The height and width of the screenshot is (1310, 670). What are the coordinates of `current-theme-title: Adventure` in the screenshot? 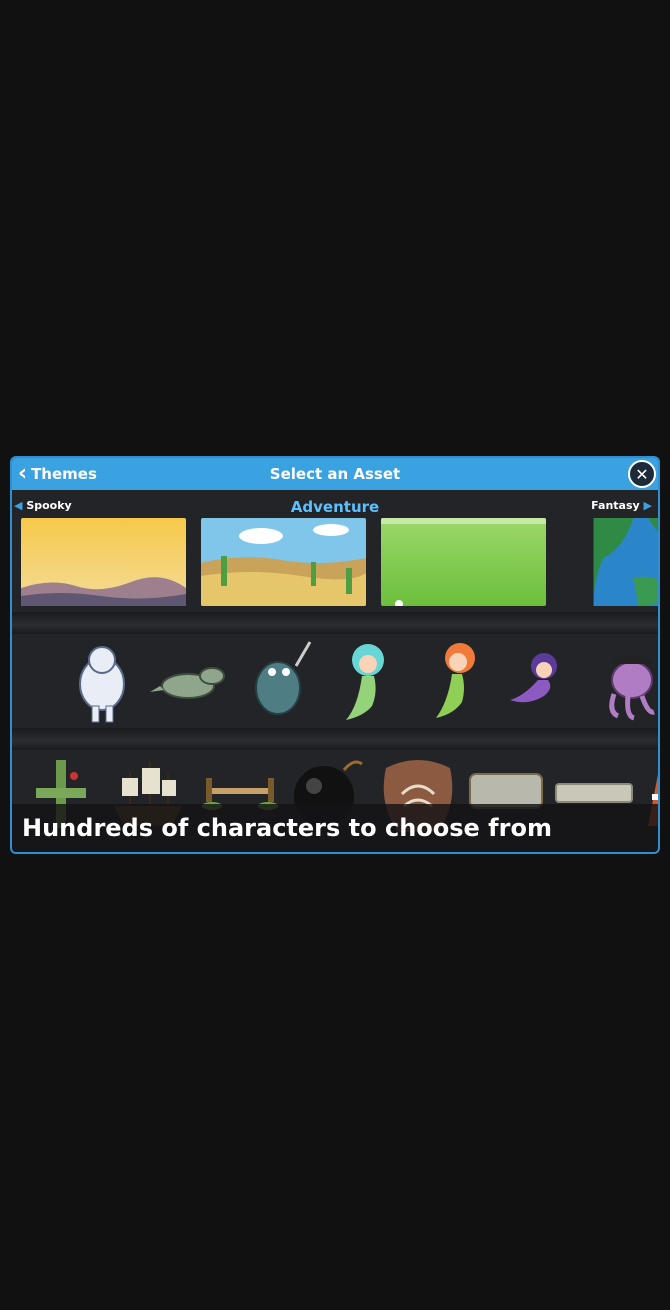 It's located at (335, 507).